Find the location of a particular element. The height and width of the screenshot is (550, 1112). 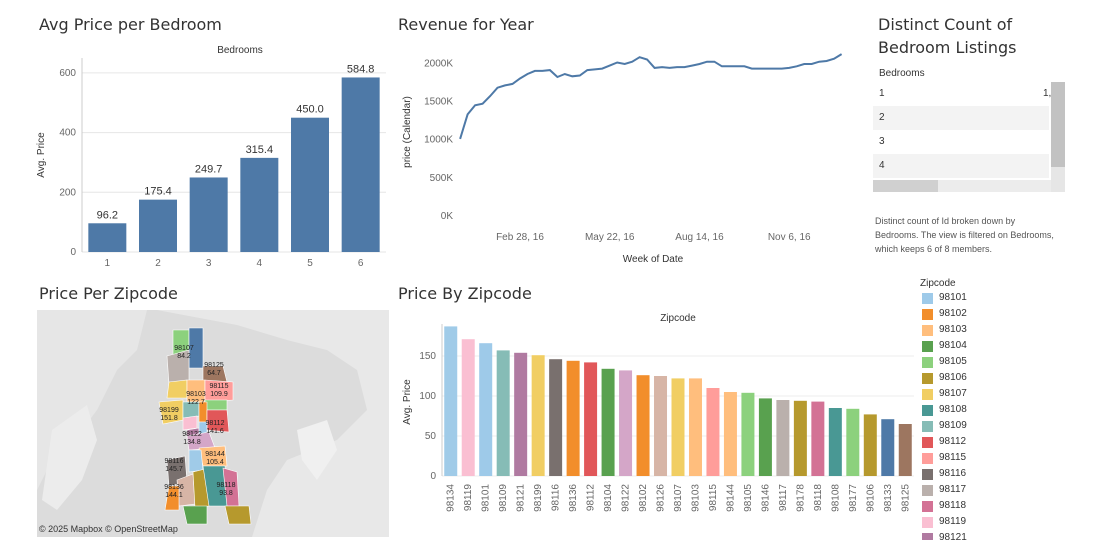

legend-item: 98103 is located at coordinates (972, 330).